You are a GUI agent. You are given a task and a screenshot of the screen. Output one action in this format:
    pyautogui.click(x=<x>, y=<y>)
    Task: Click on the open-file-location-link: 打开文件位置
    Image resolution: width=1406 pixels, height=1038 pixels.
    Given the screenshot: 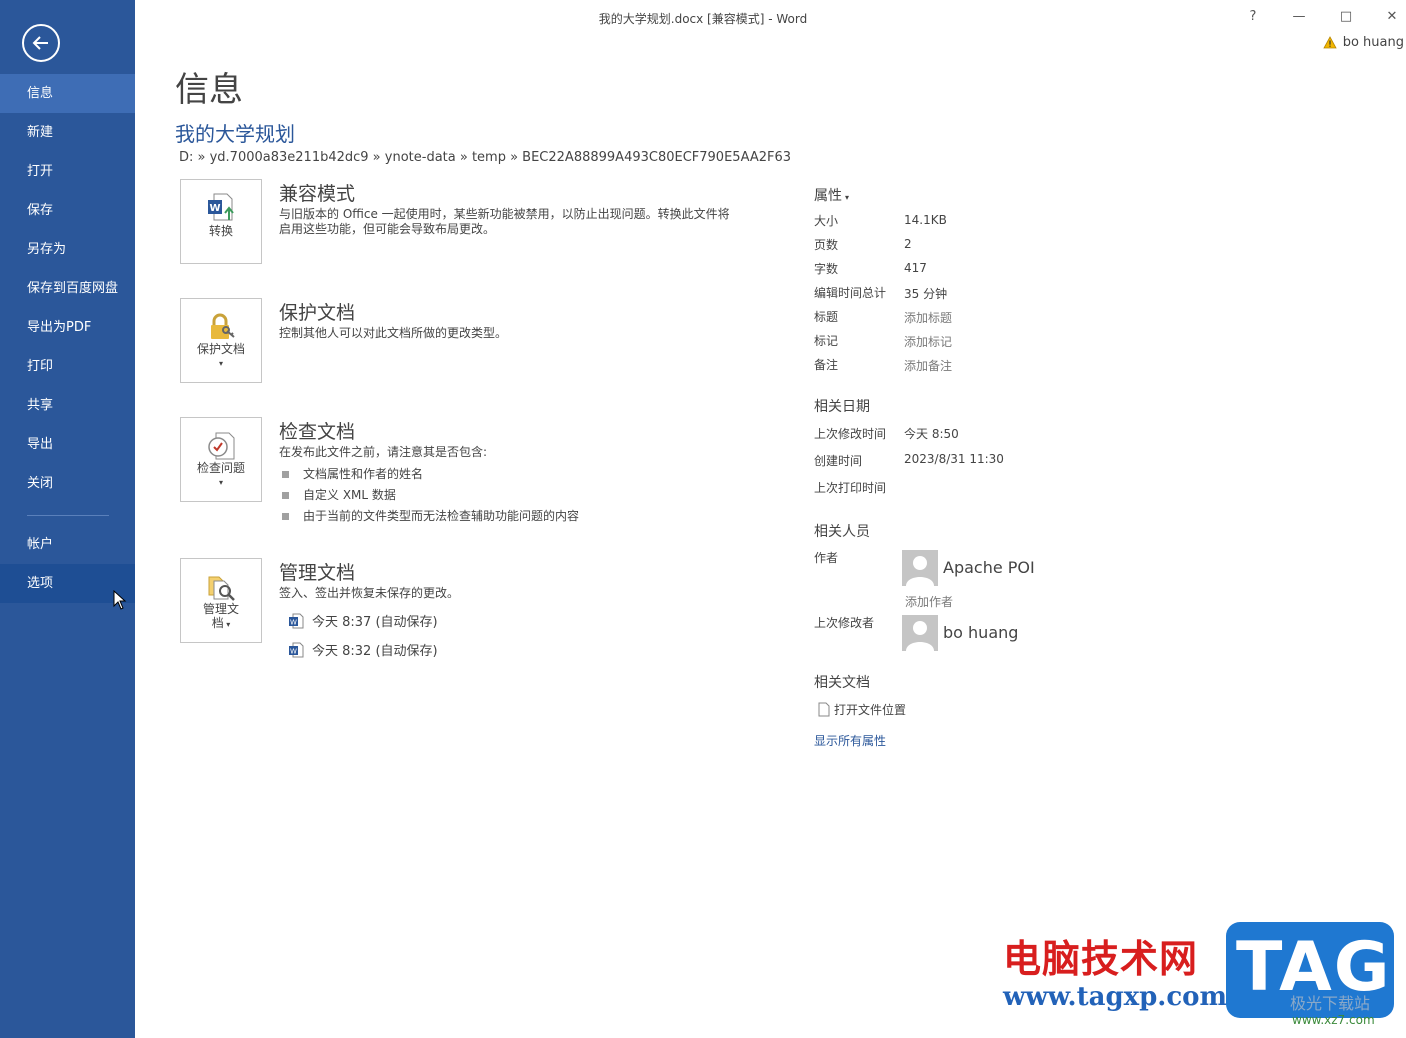 What is the action you would take?
    pyautogui.click(x=862, y=709)
    